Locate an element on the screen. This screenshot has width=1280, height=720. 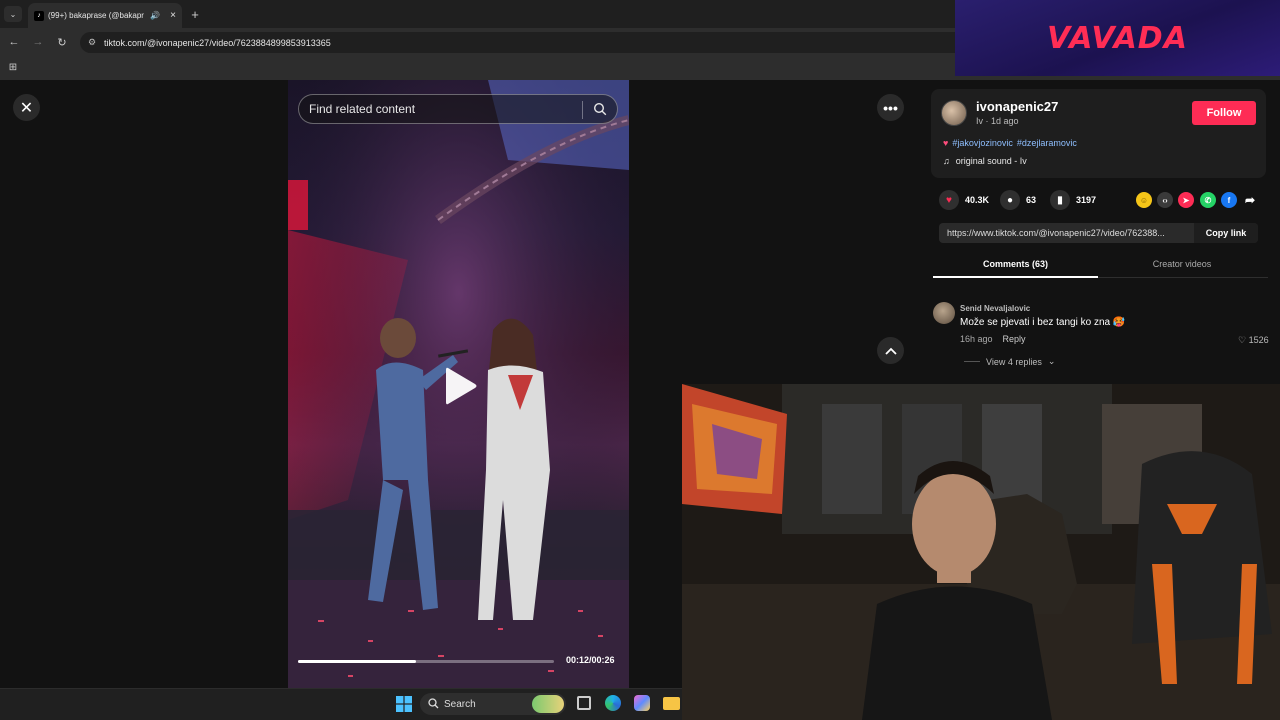
music-note-icon: ♫ is located at coordinates (946, 161).